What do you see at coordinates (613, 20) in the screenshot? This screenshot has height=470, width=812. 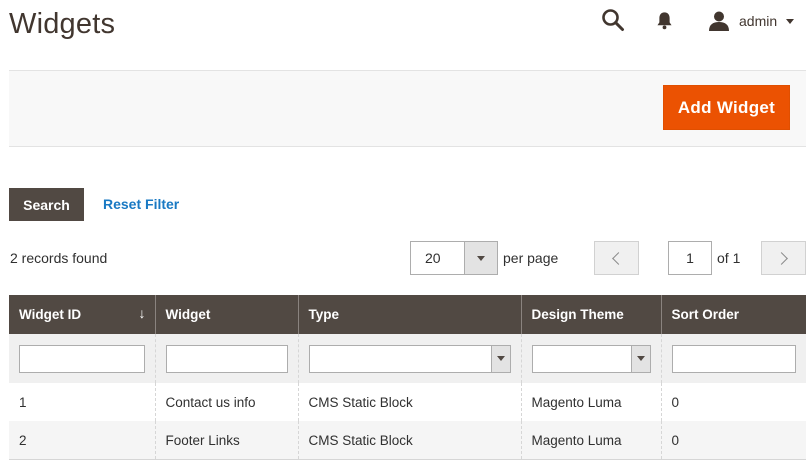 I see `search-icon` at bounding box center [613, 20].